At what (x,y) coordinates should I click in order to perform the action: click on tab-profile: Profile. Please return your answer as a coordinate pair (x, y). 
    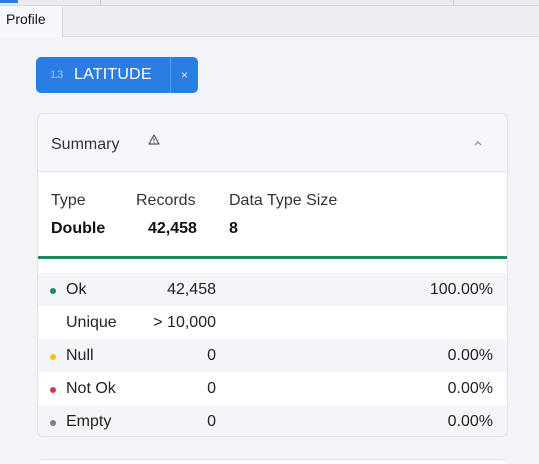
    Looking at the image, I should click on (31, 21).